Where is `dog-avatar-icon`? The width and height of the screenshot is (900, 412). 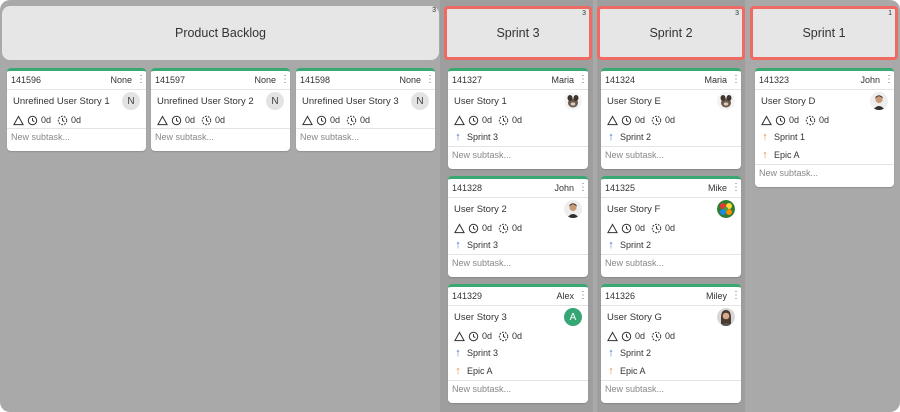
dog-avatar-icon is located at coordinates (726, 101).